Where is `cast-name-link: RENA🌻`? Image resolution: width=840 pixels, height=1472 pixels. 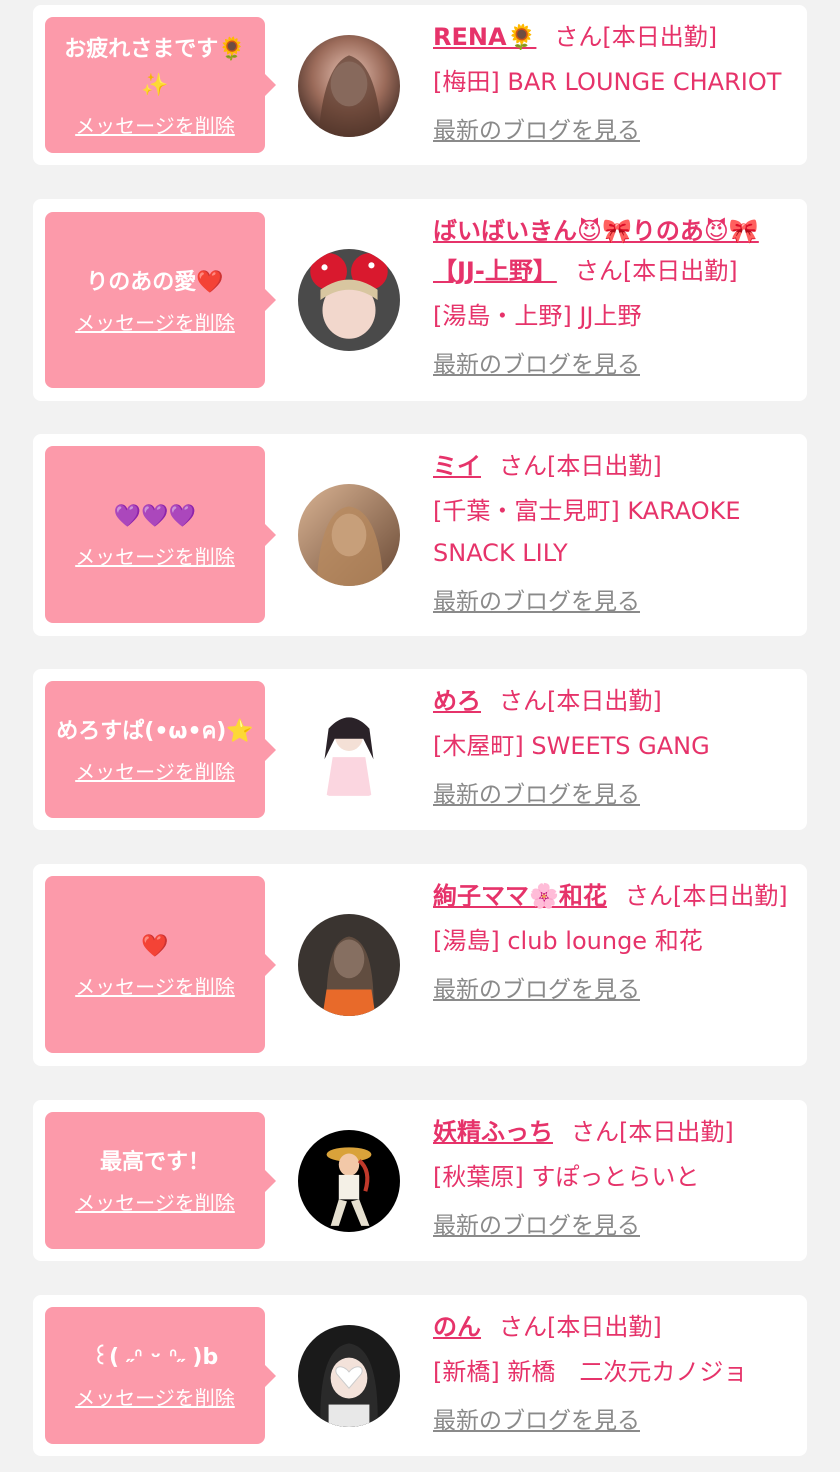 cast-name-link: RENA🌻 is located at coordinates (484, 37).